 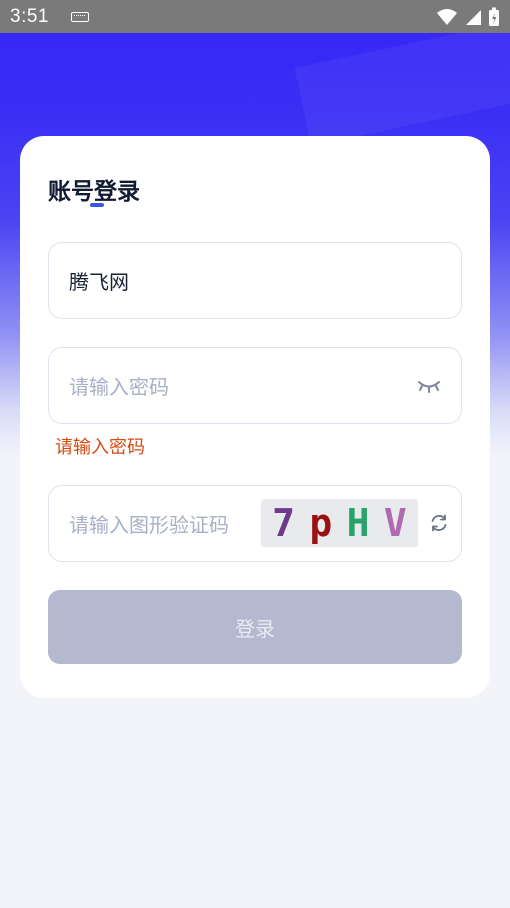 What do you see at coordinates (99, 282) in the screenshot?
I see `username-value: 腾飞网` at bounding box center [99, 282].